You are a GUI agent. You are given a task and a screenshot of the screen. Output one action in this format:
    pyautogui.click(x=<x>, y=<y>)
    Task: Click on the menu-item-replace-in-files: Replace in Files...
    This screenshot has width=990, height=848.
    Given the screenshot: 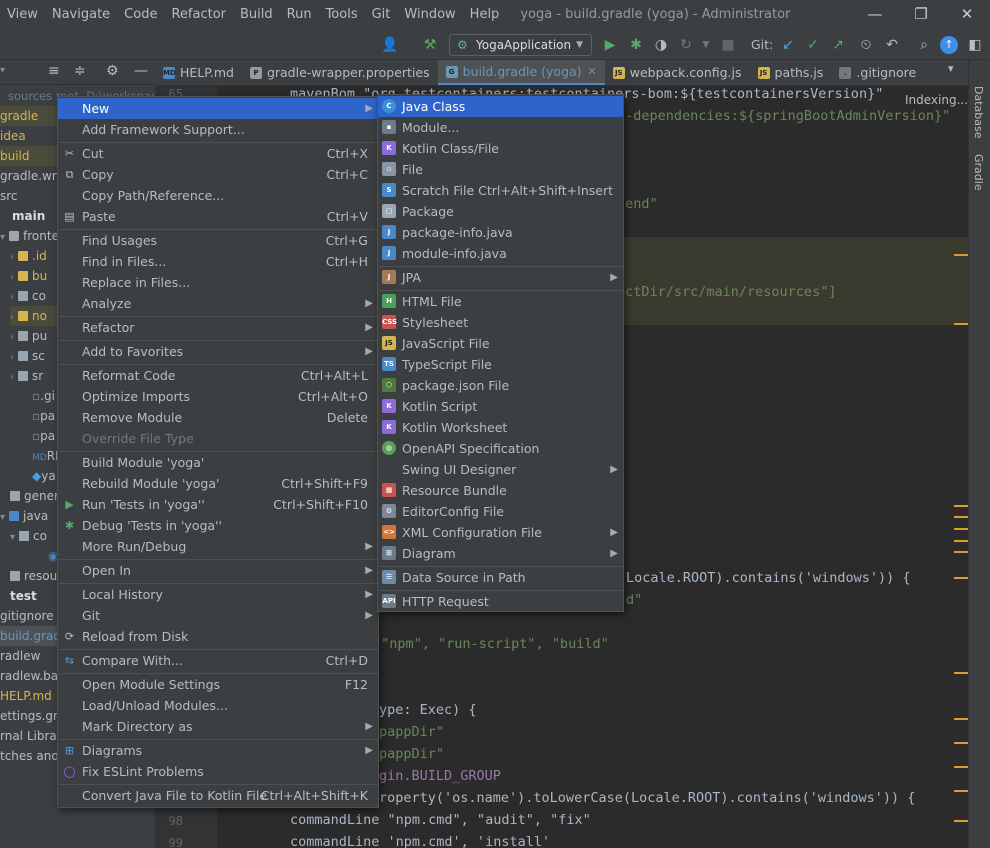 What is the action you would take?
    pyautogui.click(x=218, y=282)
    